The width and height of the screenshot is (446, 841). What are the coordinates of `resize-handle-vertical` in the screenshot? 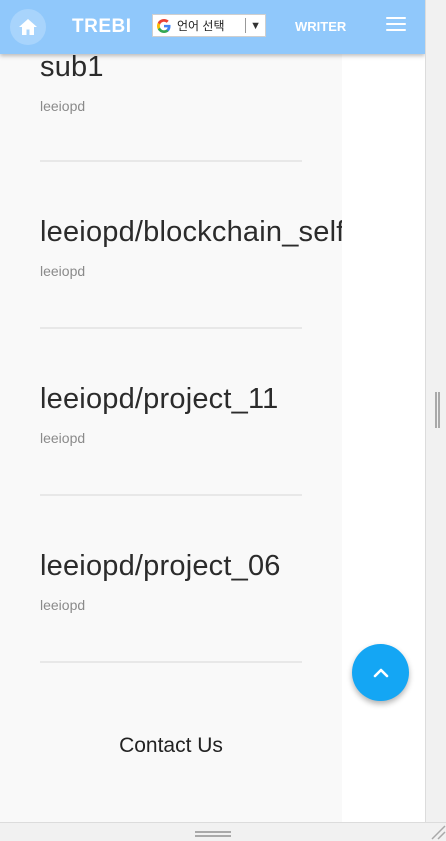 It's located at (437, 410).